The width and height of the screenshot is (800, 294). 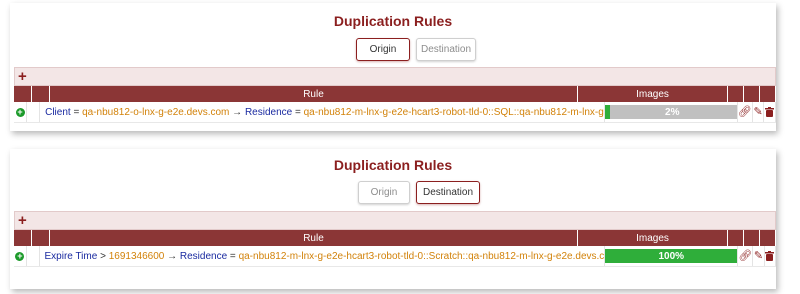 I want to click on images-progress-label: 2%, so click(x=672, y=112).